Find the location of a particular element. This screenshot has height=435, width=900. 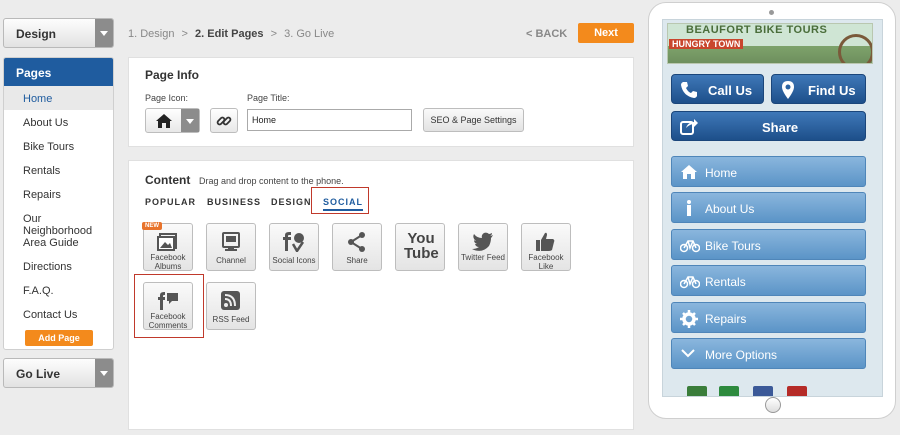

facebook-icon is located at coordinates (763, 391).